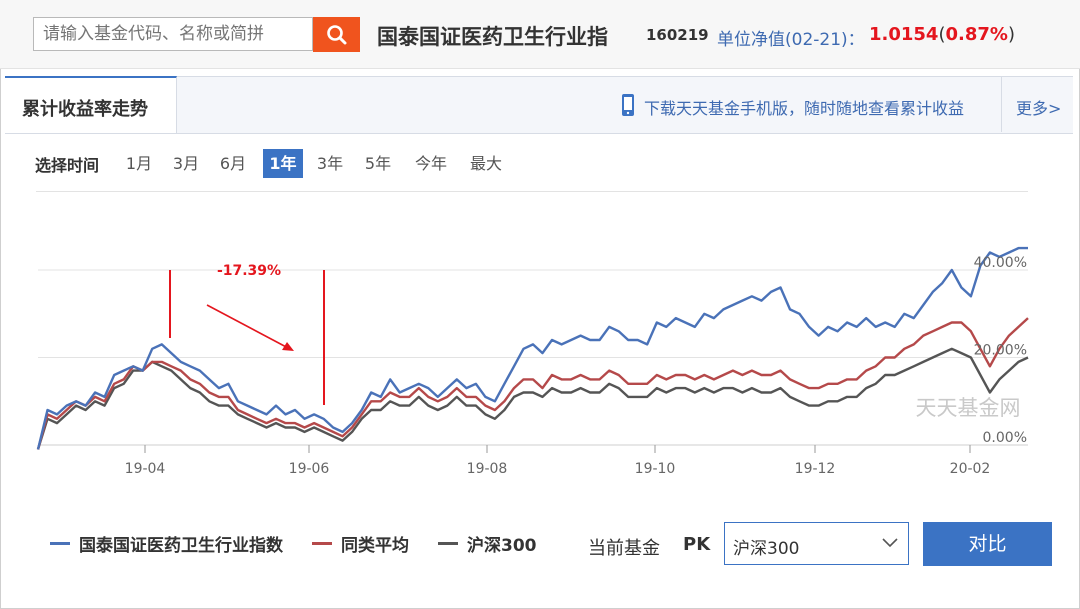 This screenshot has height=609, width=1080. What do you see at coordinates (677, 35) in the screenshot?
I see `fund-code: 160219` at bounding box center [677, 35].